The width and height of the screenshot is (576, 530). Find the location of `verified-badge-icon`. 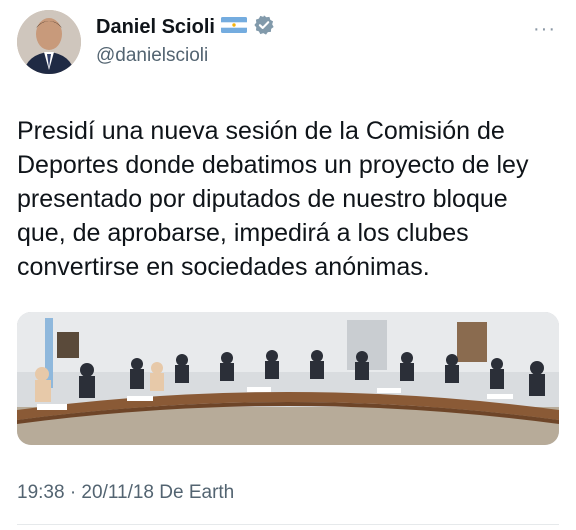

verified-badge-icon is located at coordinates (264, 27).